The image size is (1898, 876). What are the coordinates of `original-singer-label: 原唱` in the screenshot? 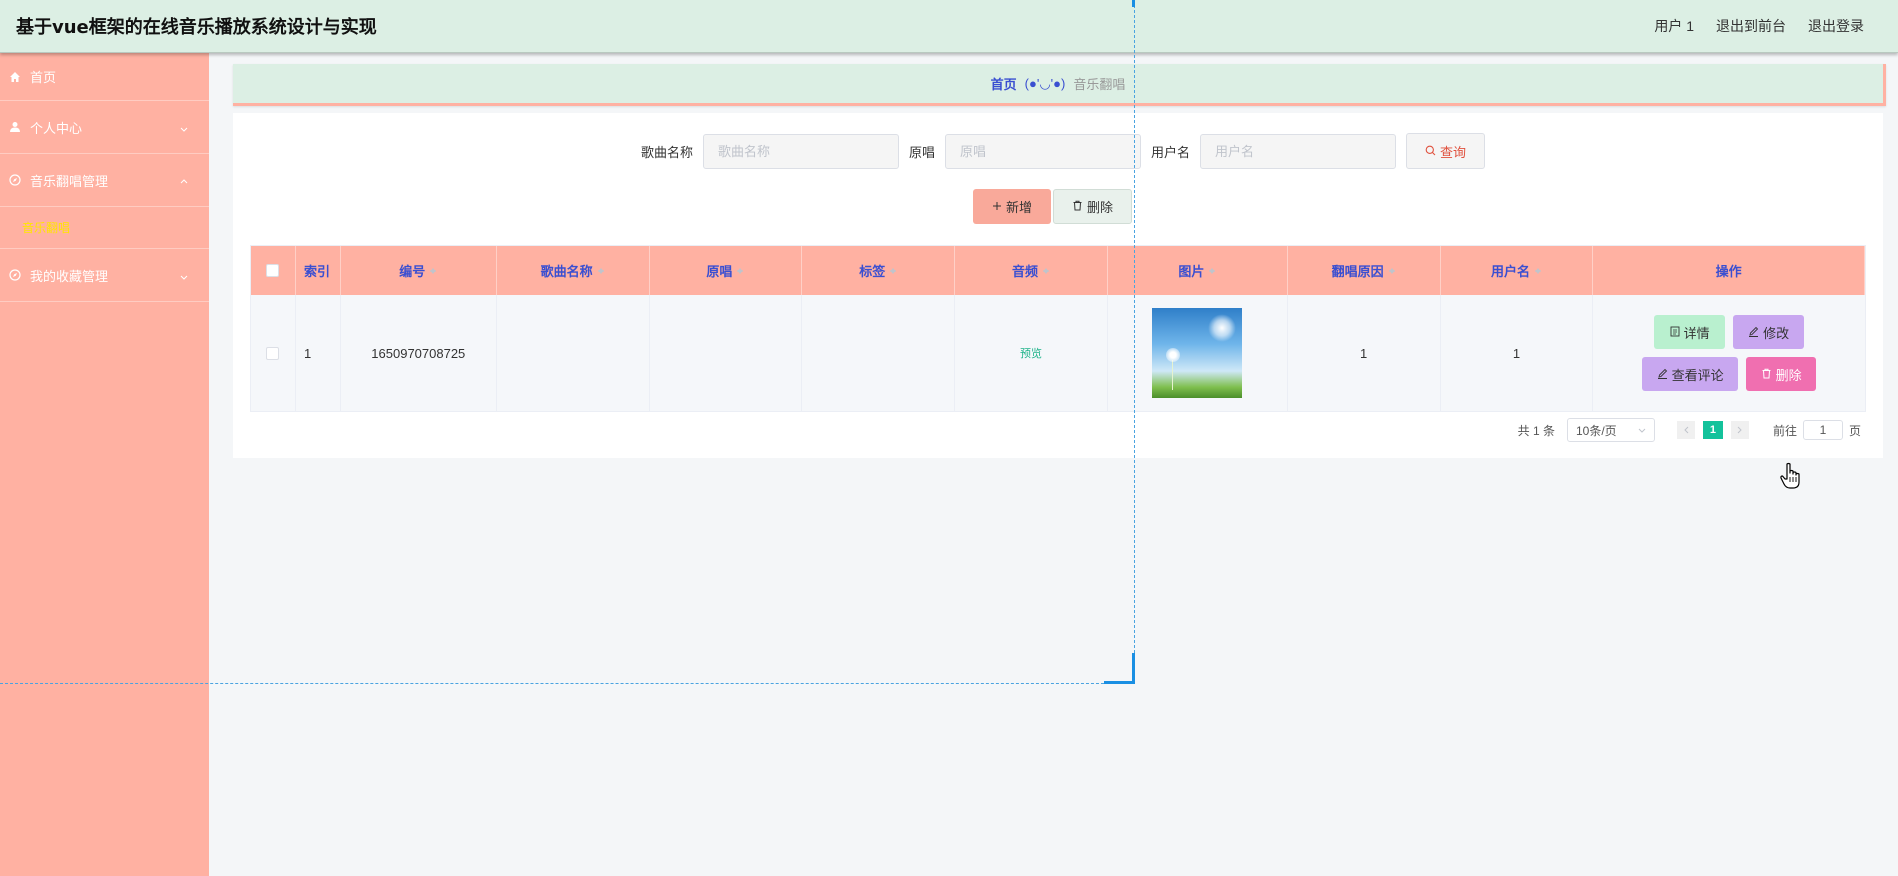 It's located at (921, 152).